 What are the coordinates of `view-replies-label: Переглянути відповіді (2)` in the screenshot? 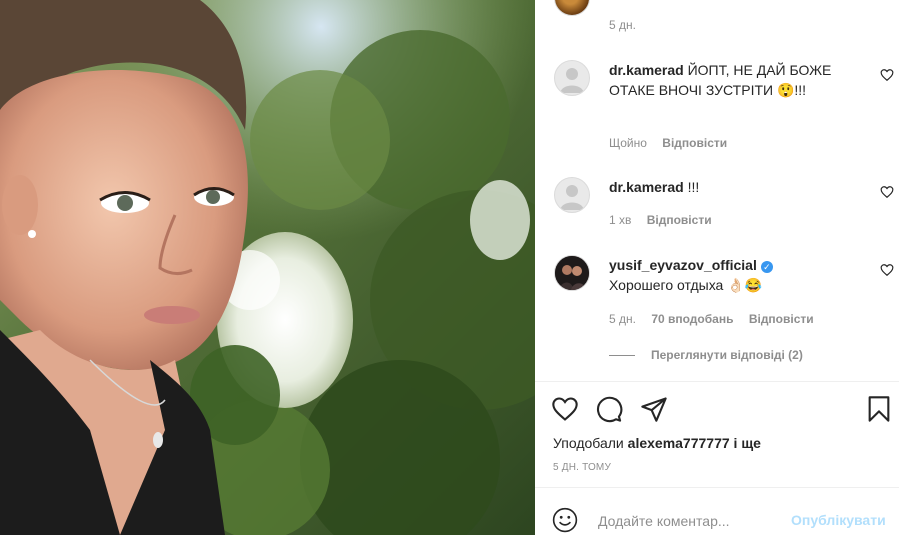 It's located at (727, 355).